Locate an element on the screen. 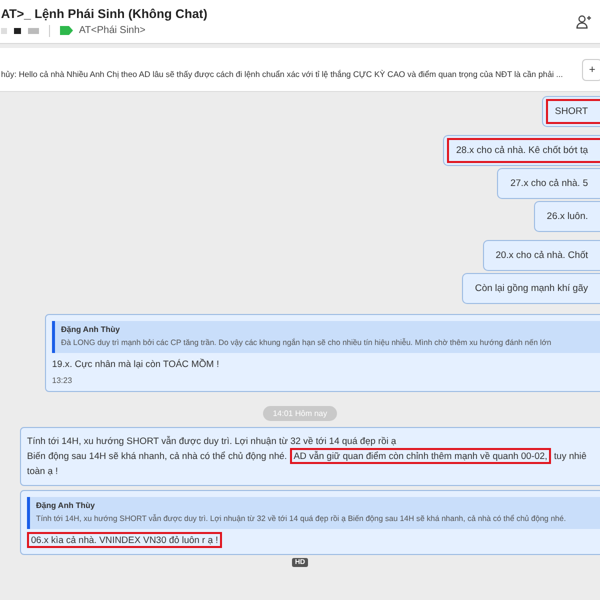  message-text: 27.x cho cả nhà. 5 is located at coordinates (549, 184).